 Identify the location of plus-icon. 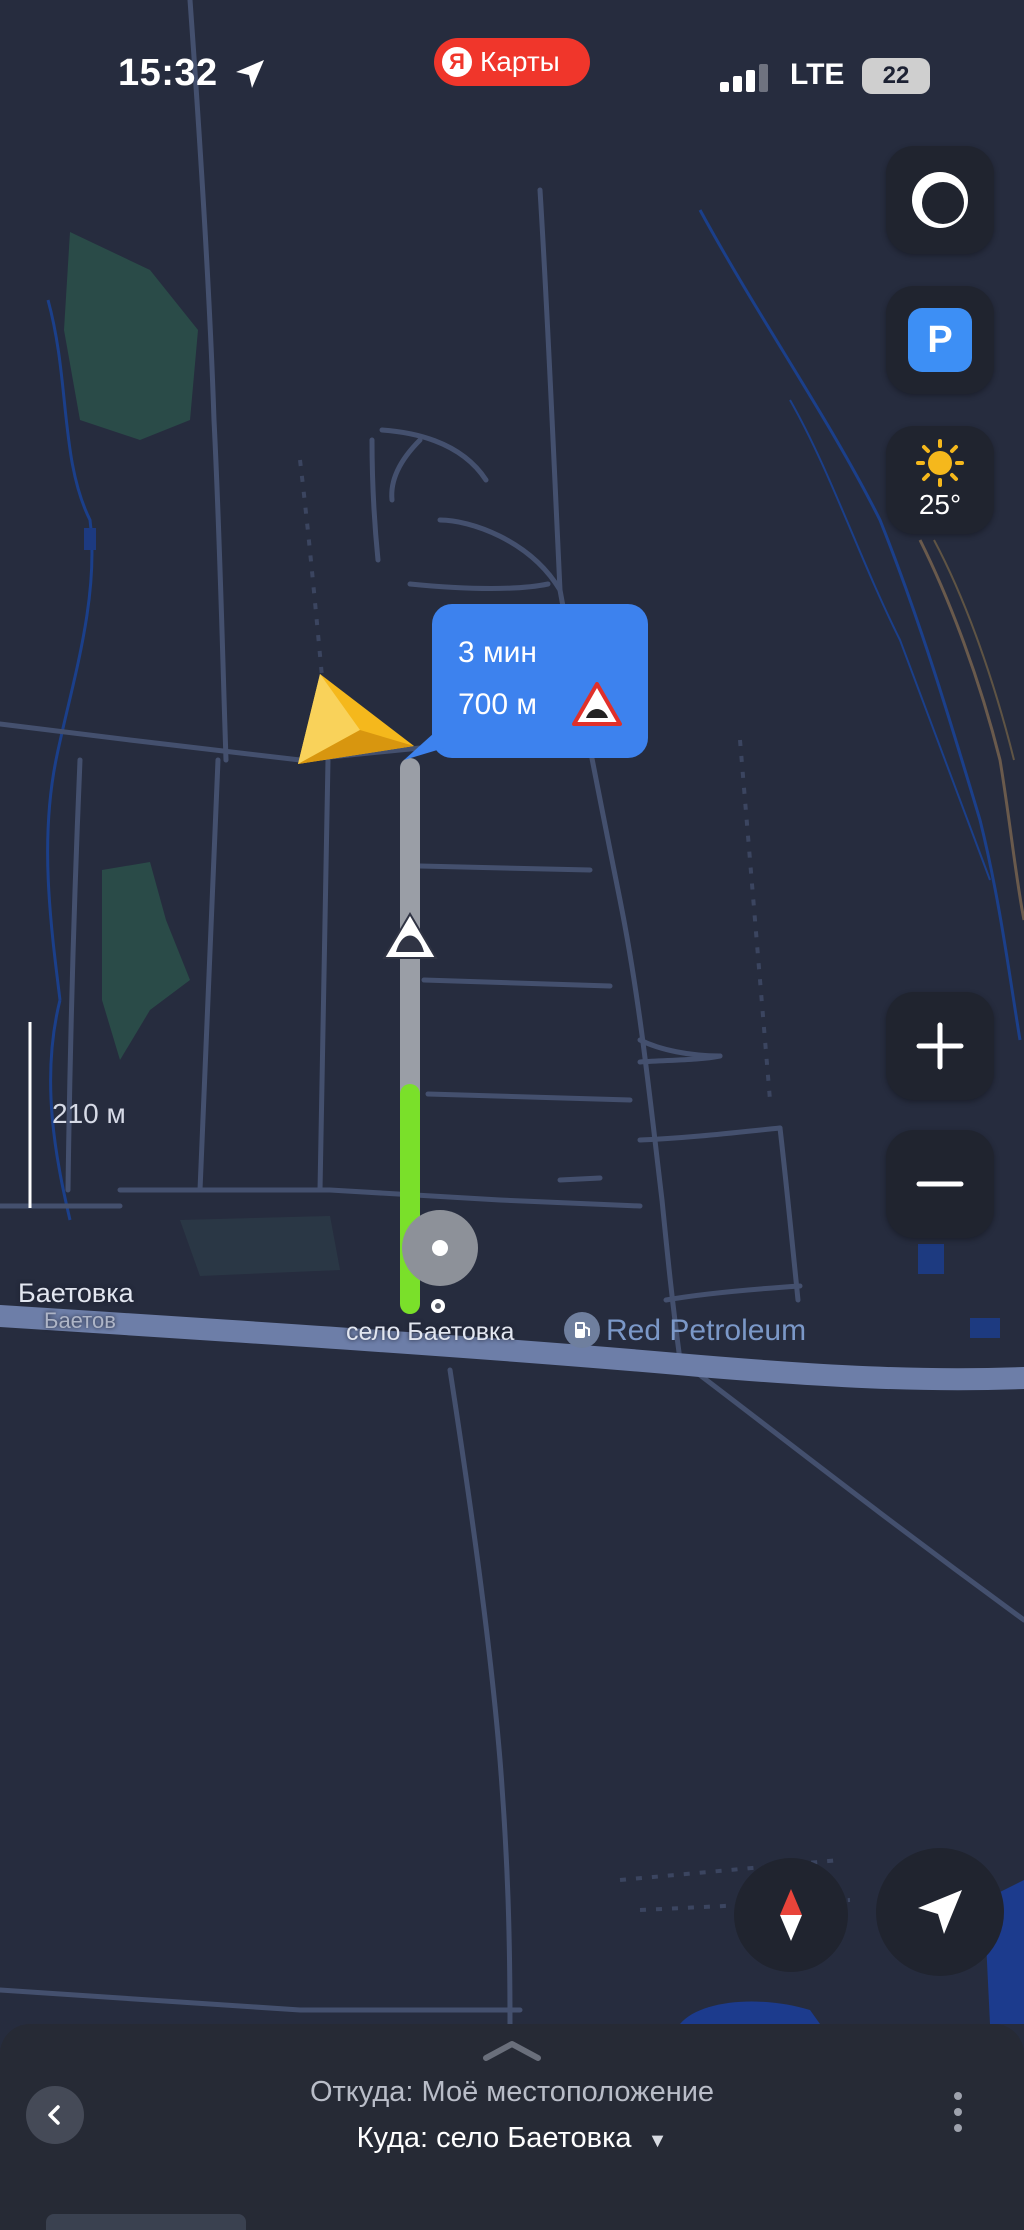
(940, 1046).